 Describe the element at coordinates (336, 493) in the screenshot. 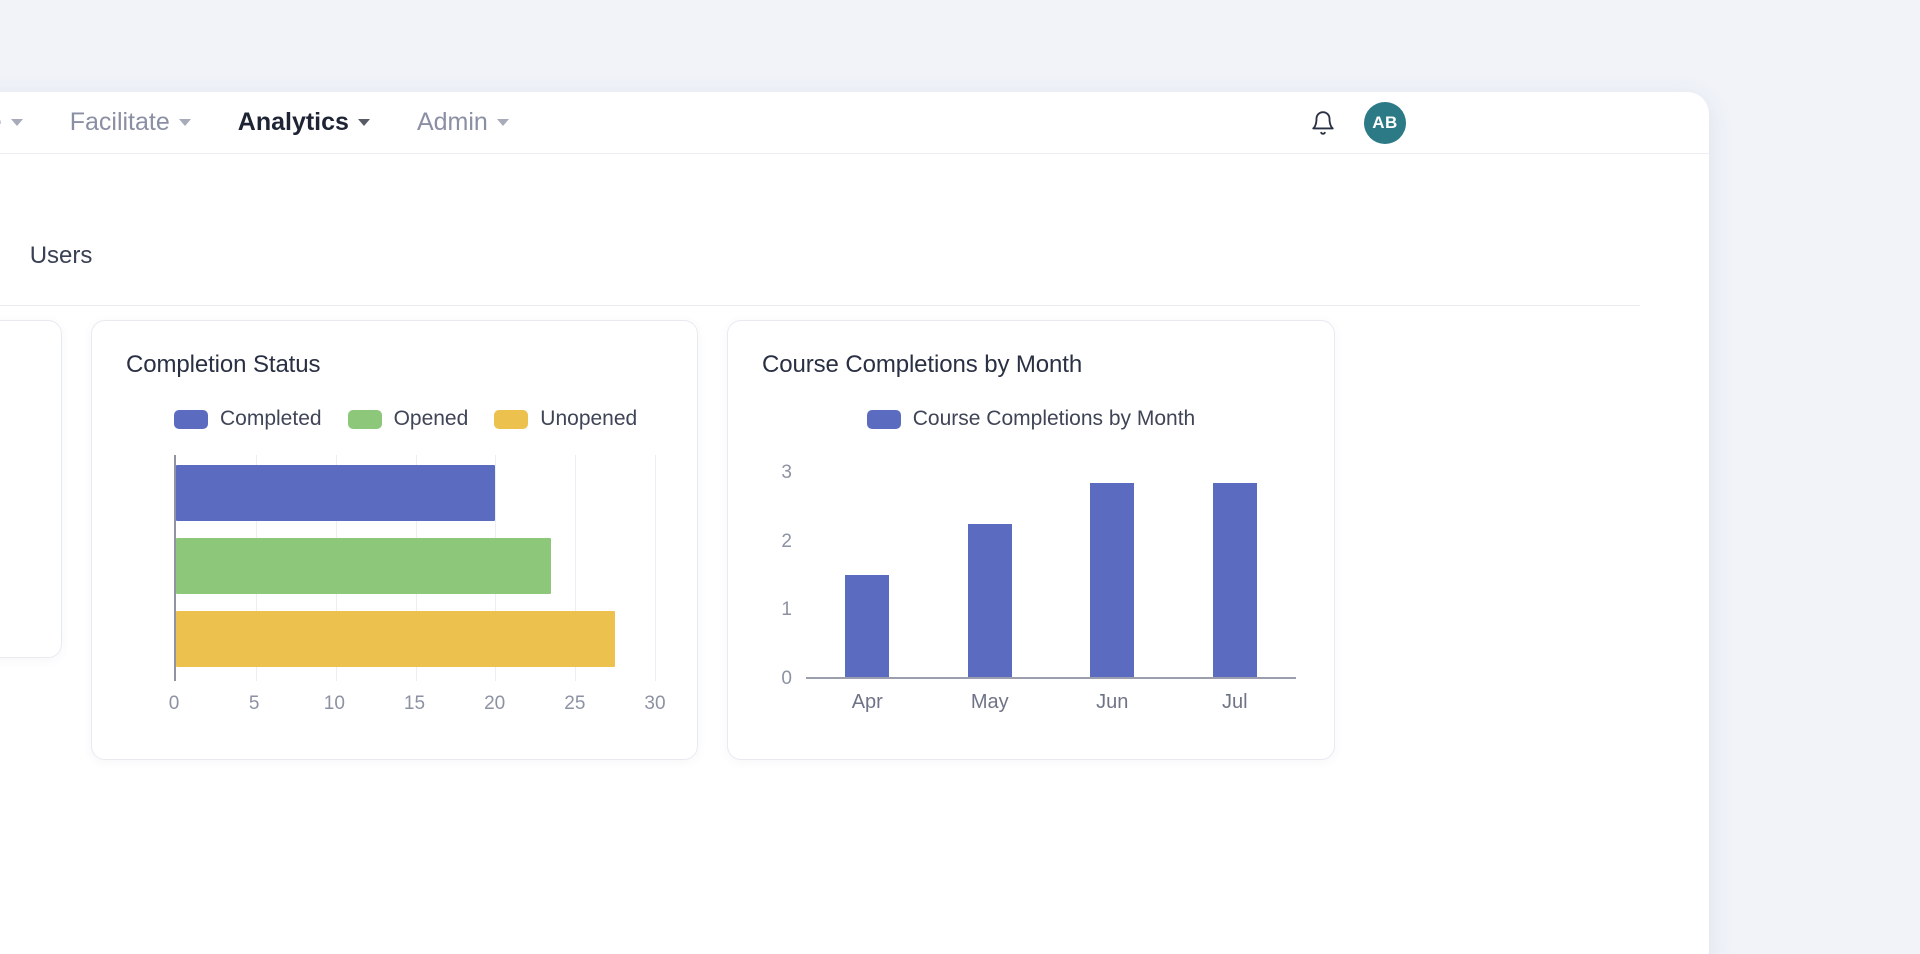

I see `bar-completed` at that location.